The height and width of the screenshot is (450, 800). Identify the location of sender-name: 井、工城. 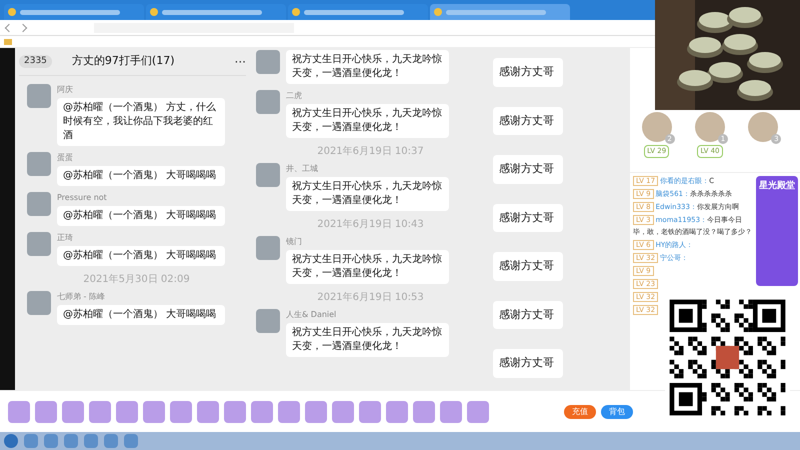
(302, 169).